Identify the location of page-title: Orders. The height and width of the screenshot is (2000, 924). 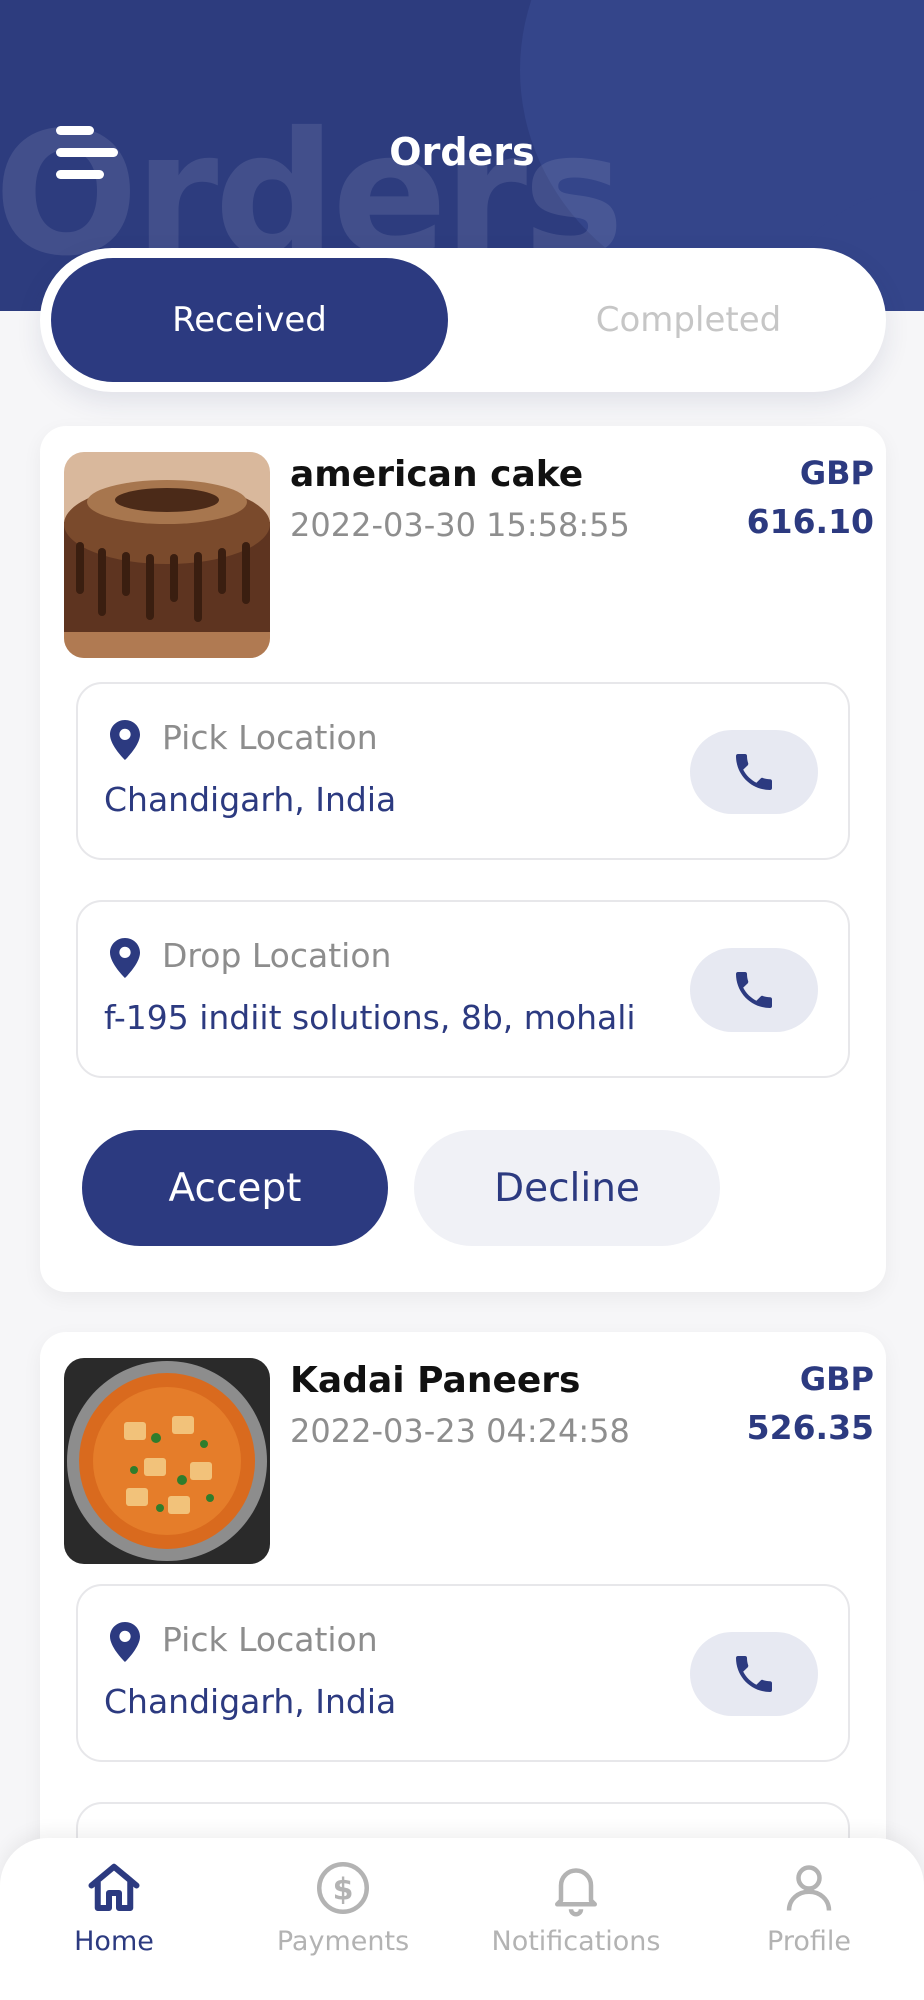
(462, 152).